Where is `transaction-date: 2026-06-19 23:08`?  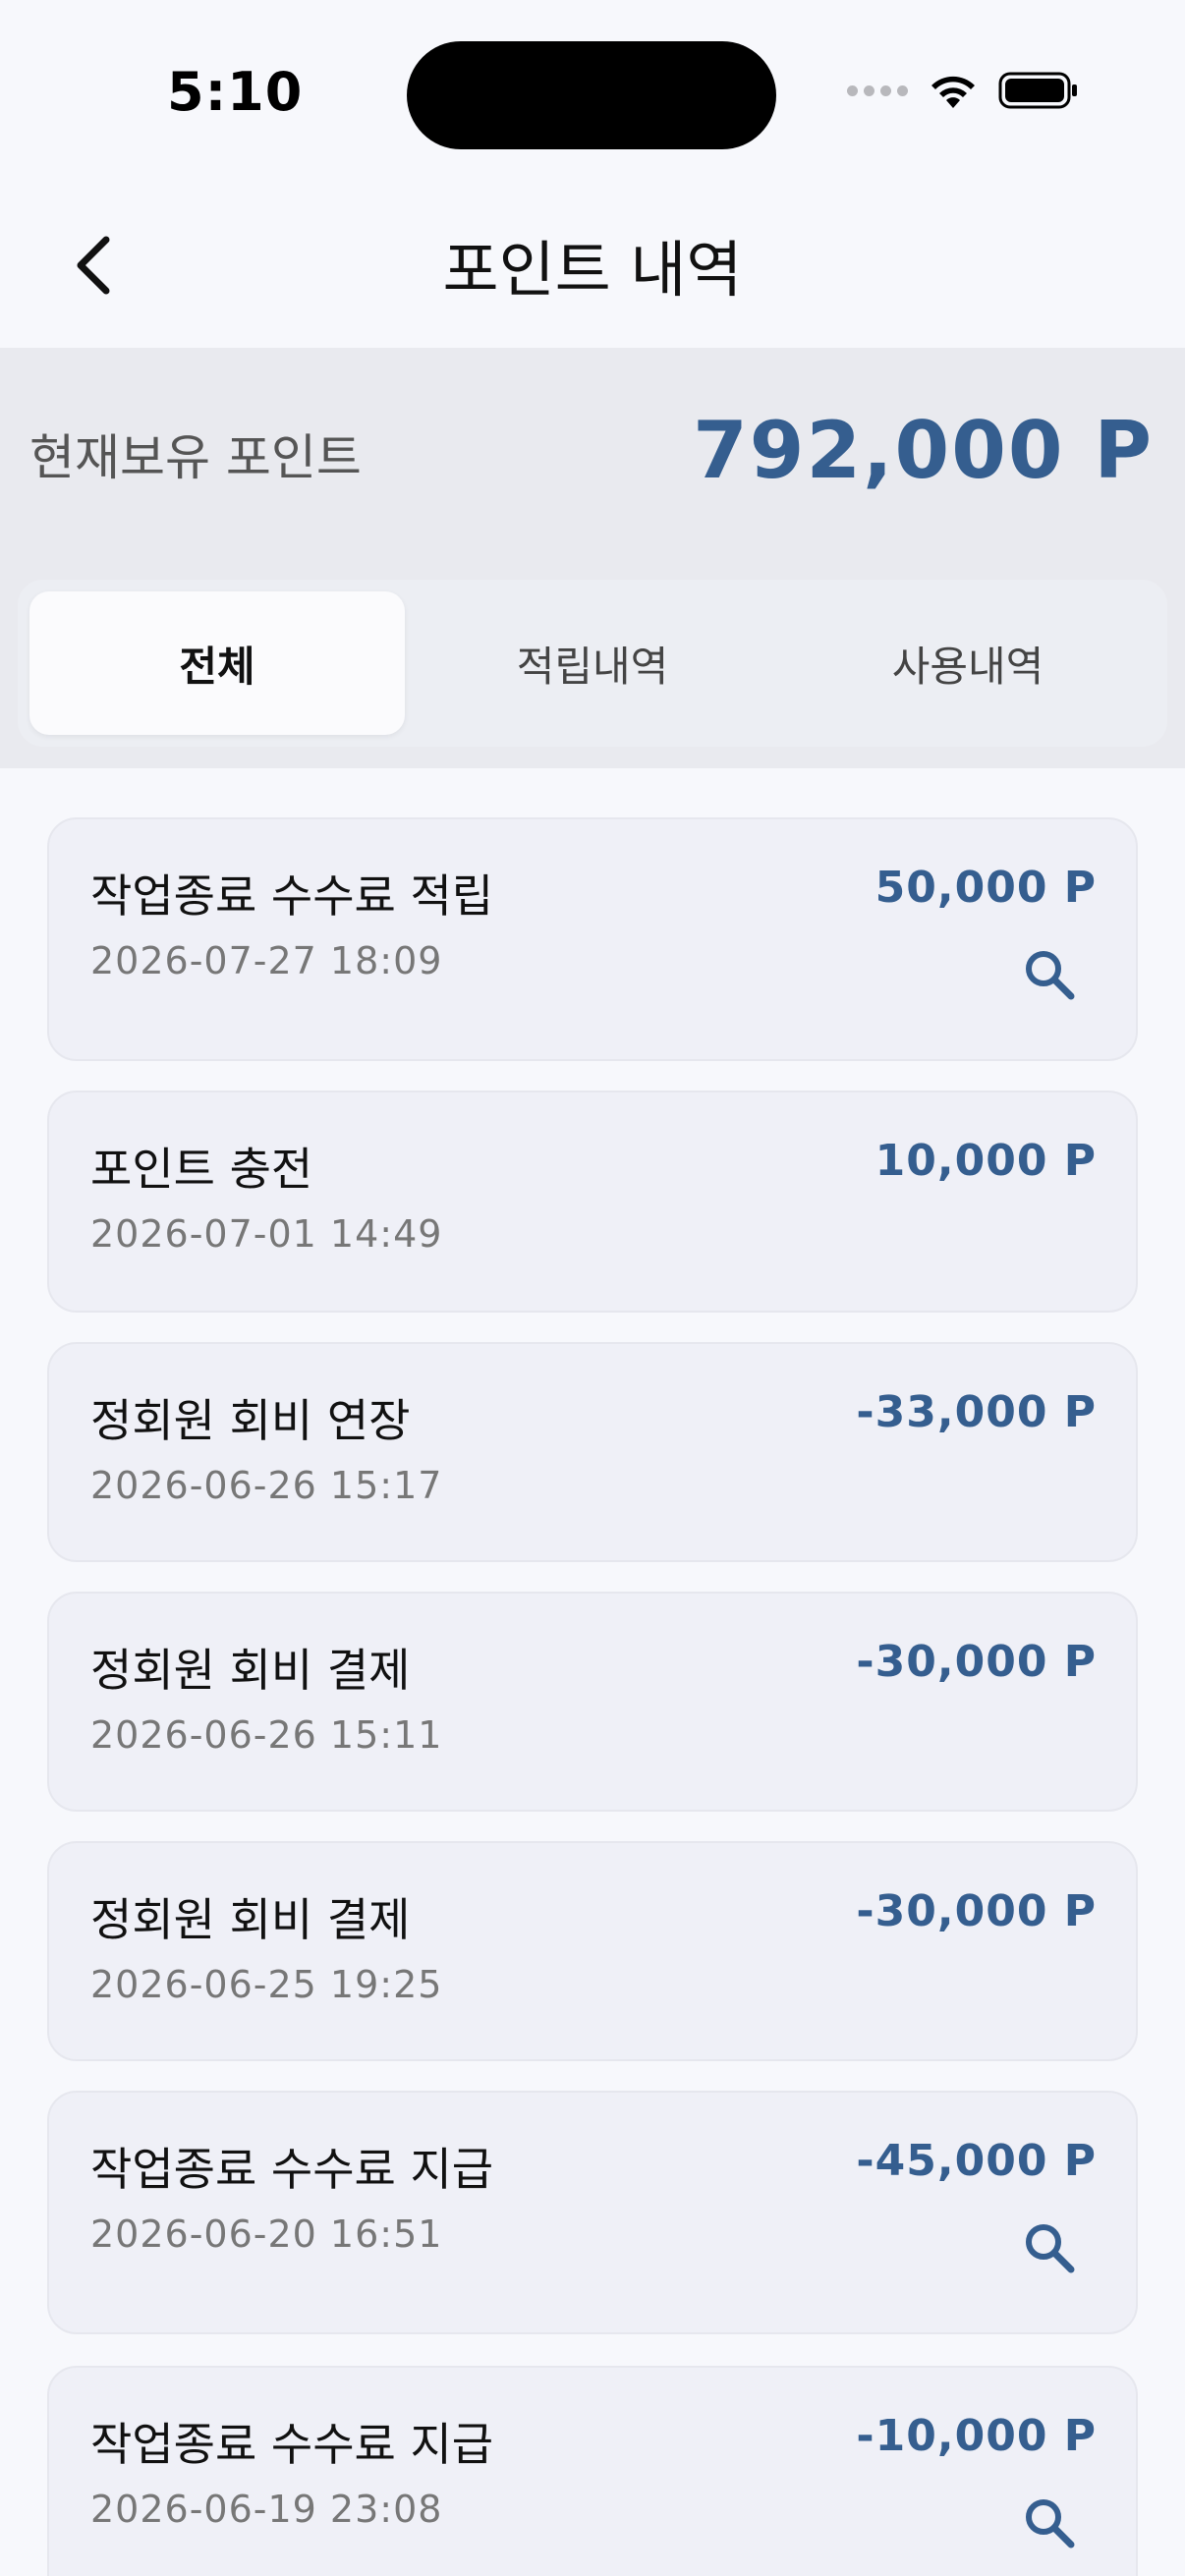
transaction-date: 2026-06-19 23:08 is located at coordinates (266, 2509).